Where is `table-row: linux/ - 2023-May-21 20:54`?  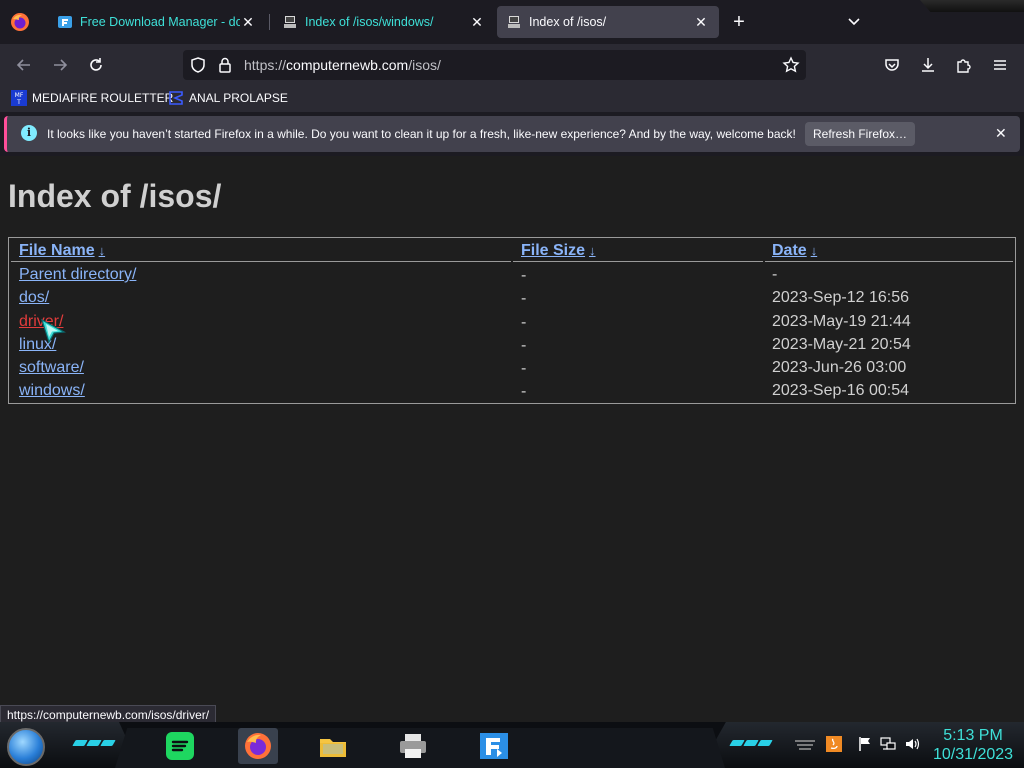 table-row: linux/ - 2023-May-21 20:54 is located at coordinates (512, 346).